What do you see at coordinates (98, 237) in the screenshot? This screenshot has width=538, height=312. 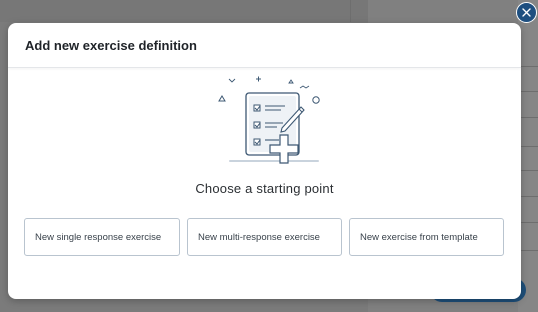 I see `option-label: New single response exercise` at bounding box center [98, 237].